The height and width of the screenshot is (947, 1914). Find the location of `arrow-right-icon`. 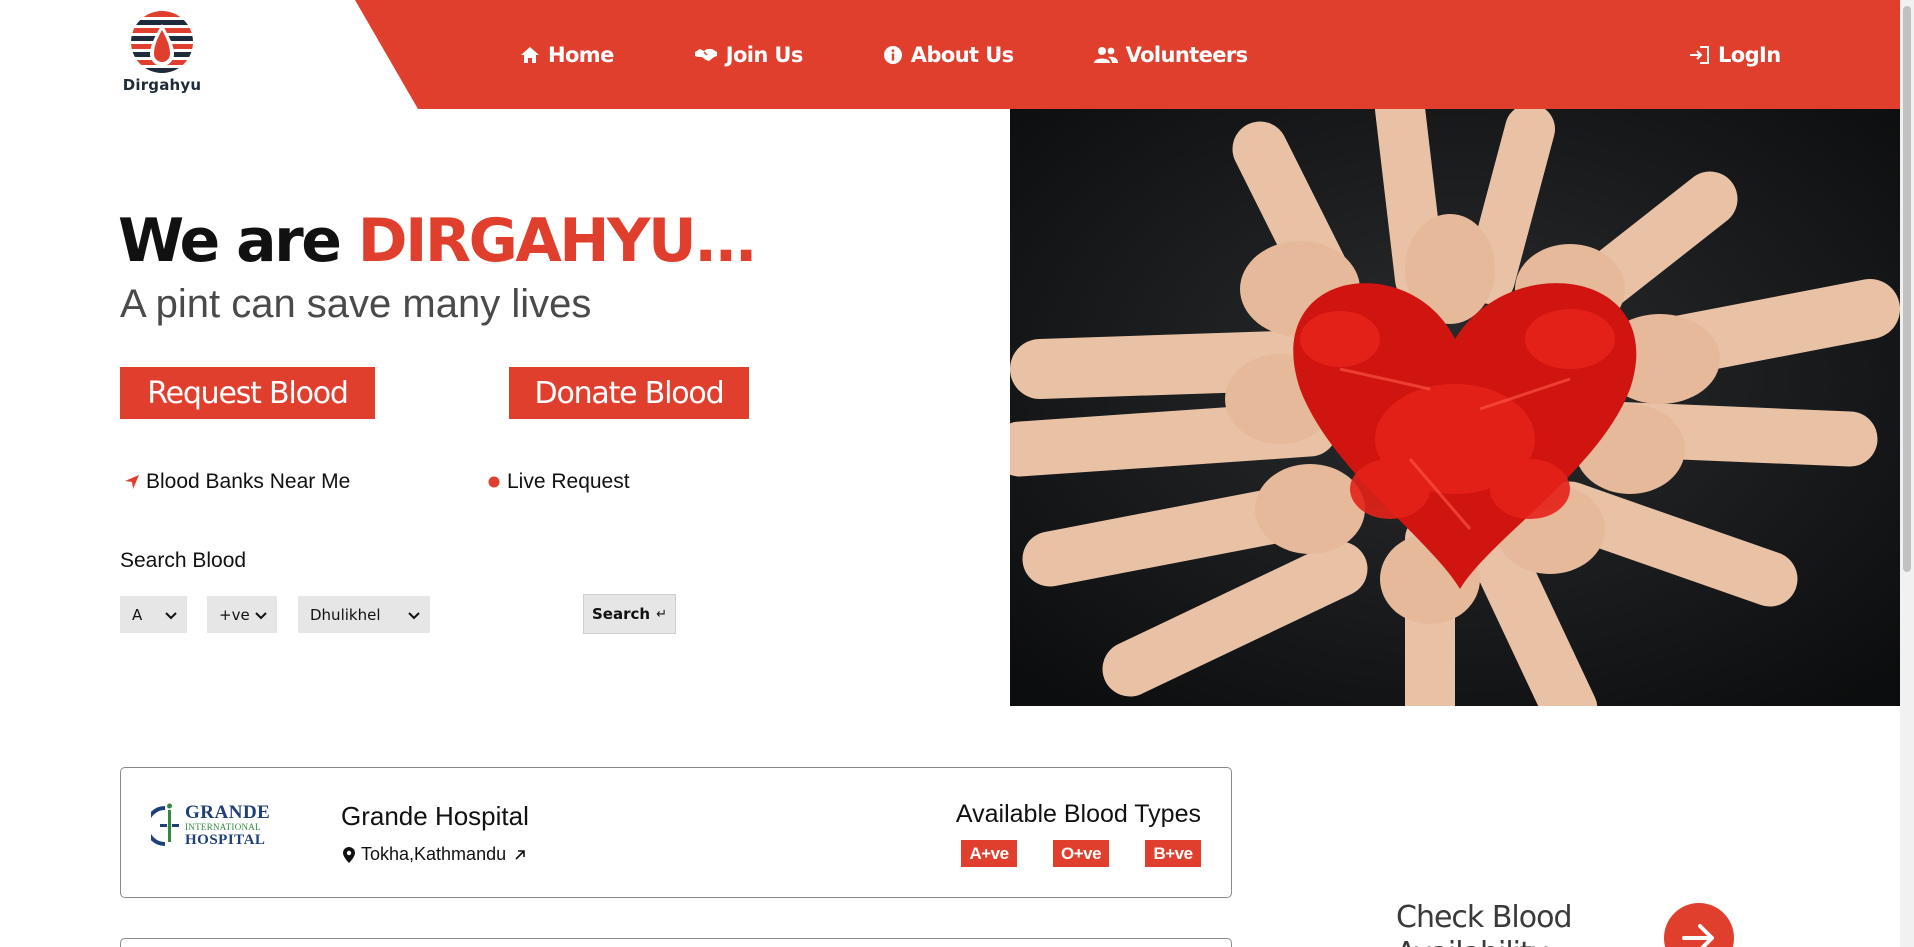

arrow-right-icon is located at coordinates (1698, 935).